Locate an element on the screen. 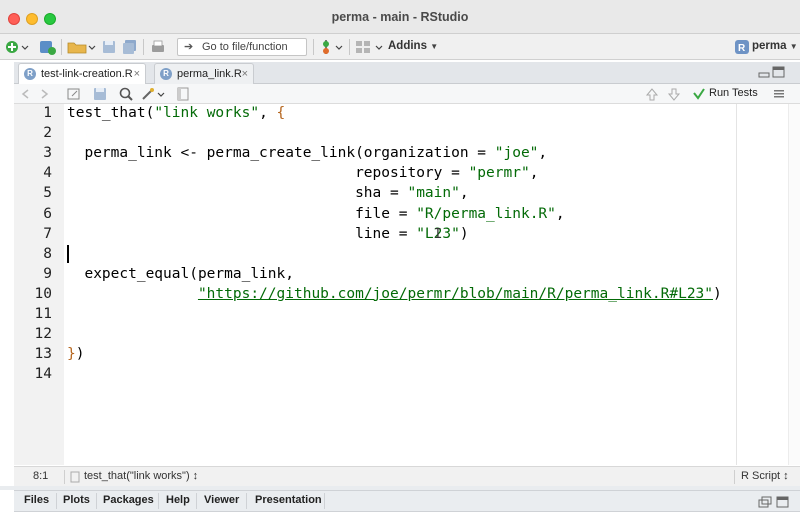 Image resolution: width=800 pixels, height=520 pixels. tab-plots: Plots is located at coordinates (76, 500).